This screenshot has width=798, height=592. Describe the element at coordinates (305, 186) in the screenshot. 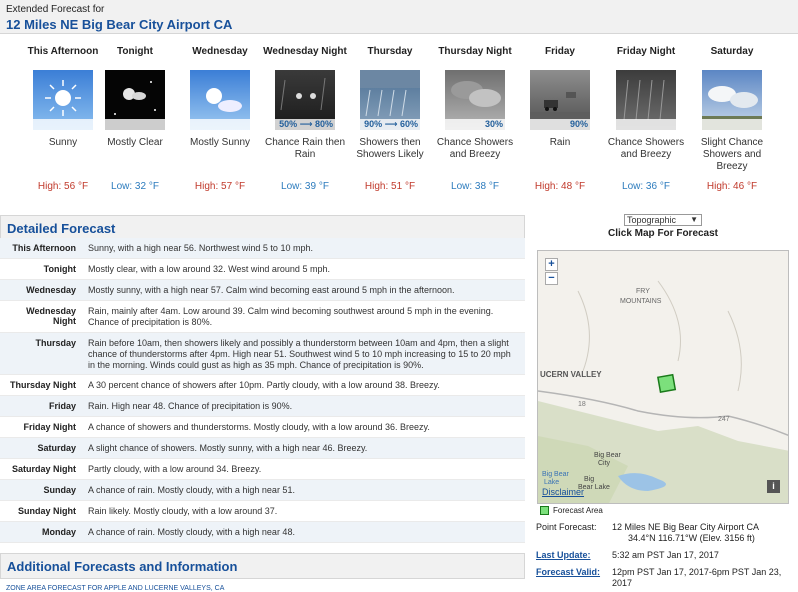

I see `period-temp: Low: 39 °F` at that location.